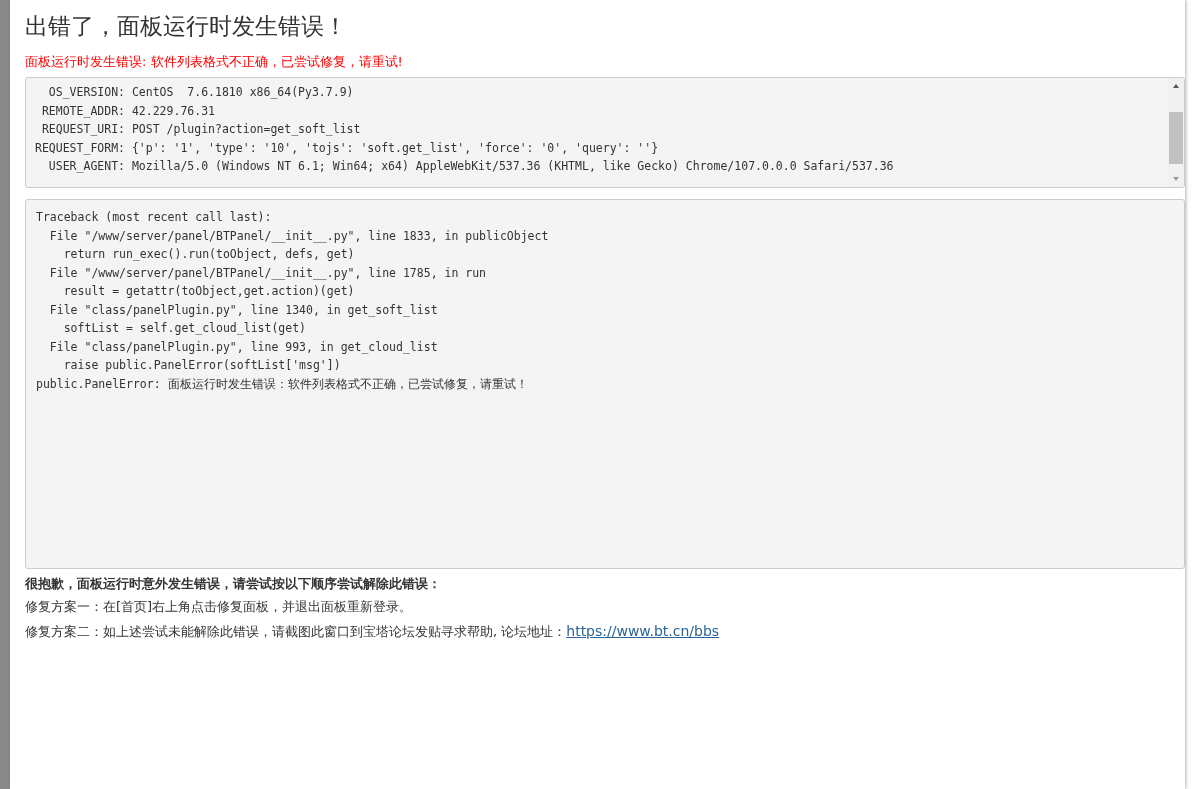 The image size is (1198, 789). I want to click on help-step: 修复方案二：如上述尝试未能解除此错误，请截图此窗口到宝塔论坛发贴寻求帮助, 论坛地址：https://www.bt.cn/bbs, so click(605, 631).